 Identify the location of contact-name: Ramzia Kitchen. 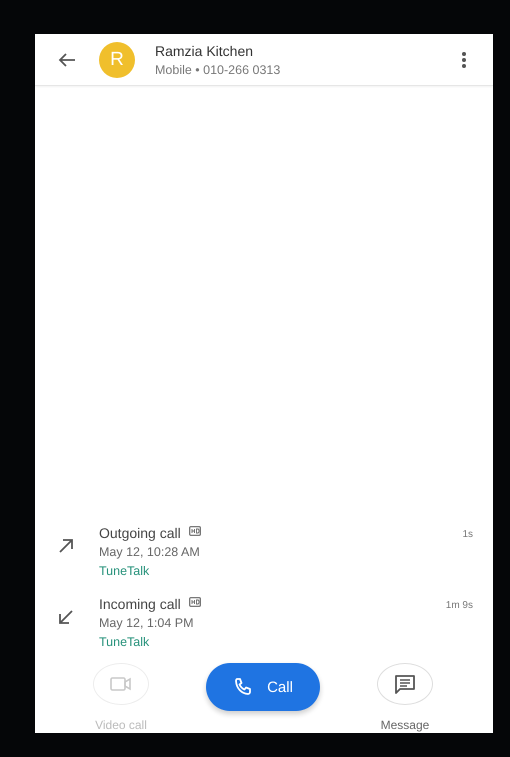
(204, 50).